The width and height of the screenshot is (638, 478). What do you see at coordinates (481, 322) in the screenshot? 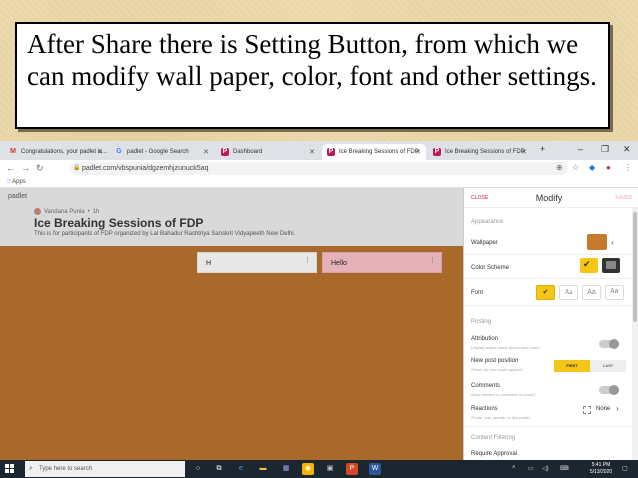
I see `posting-header: Posting` at bounding box center [481, 322].